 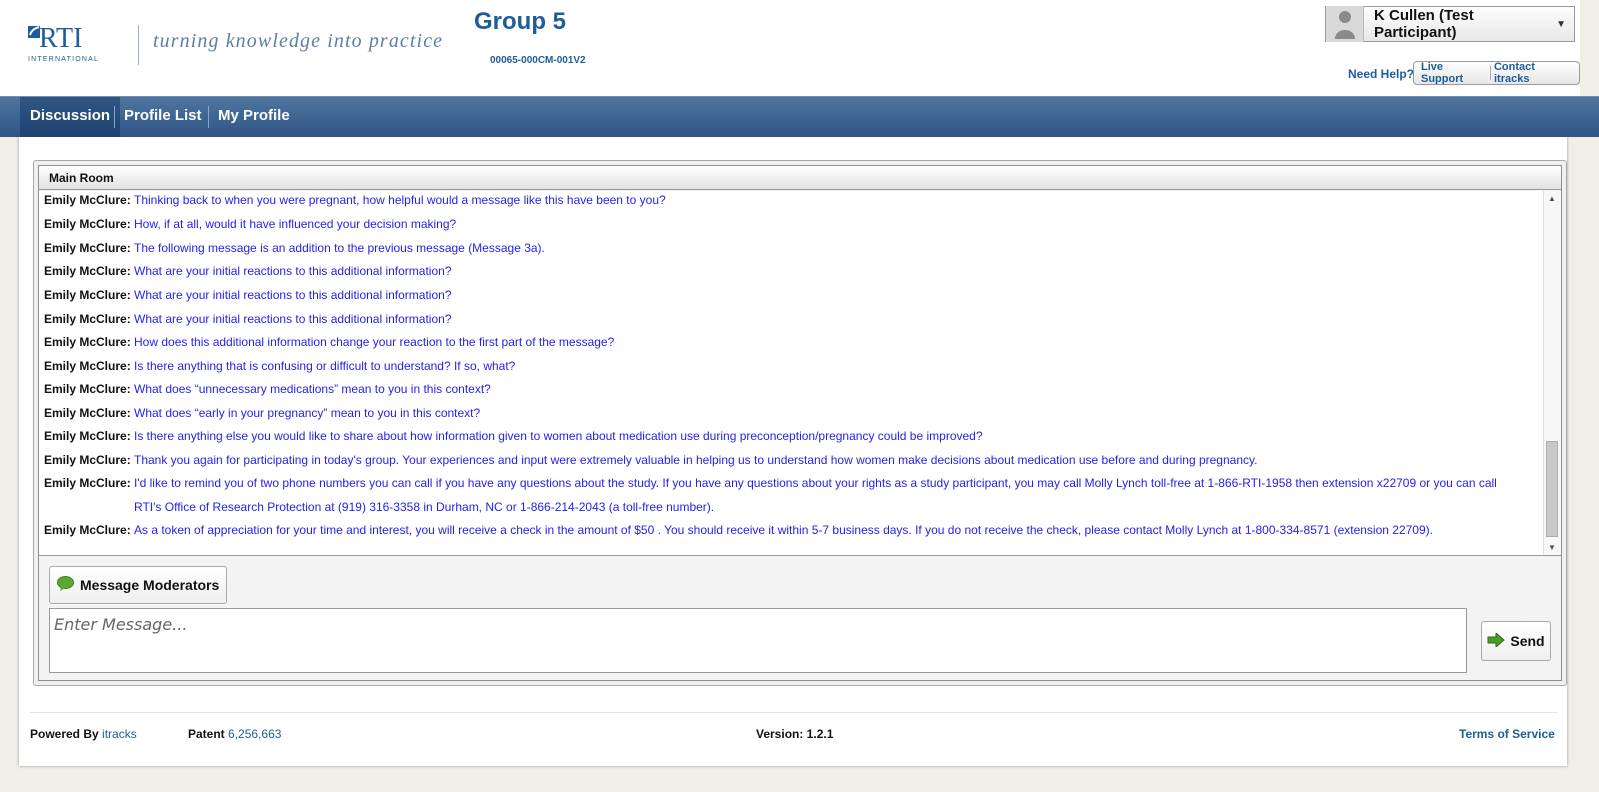 I want to click on live-support-link: Live Support, so click(x=1454, y=73).